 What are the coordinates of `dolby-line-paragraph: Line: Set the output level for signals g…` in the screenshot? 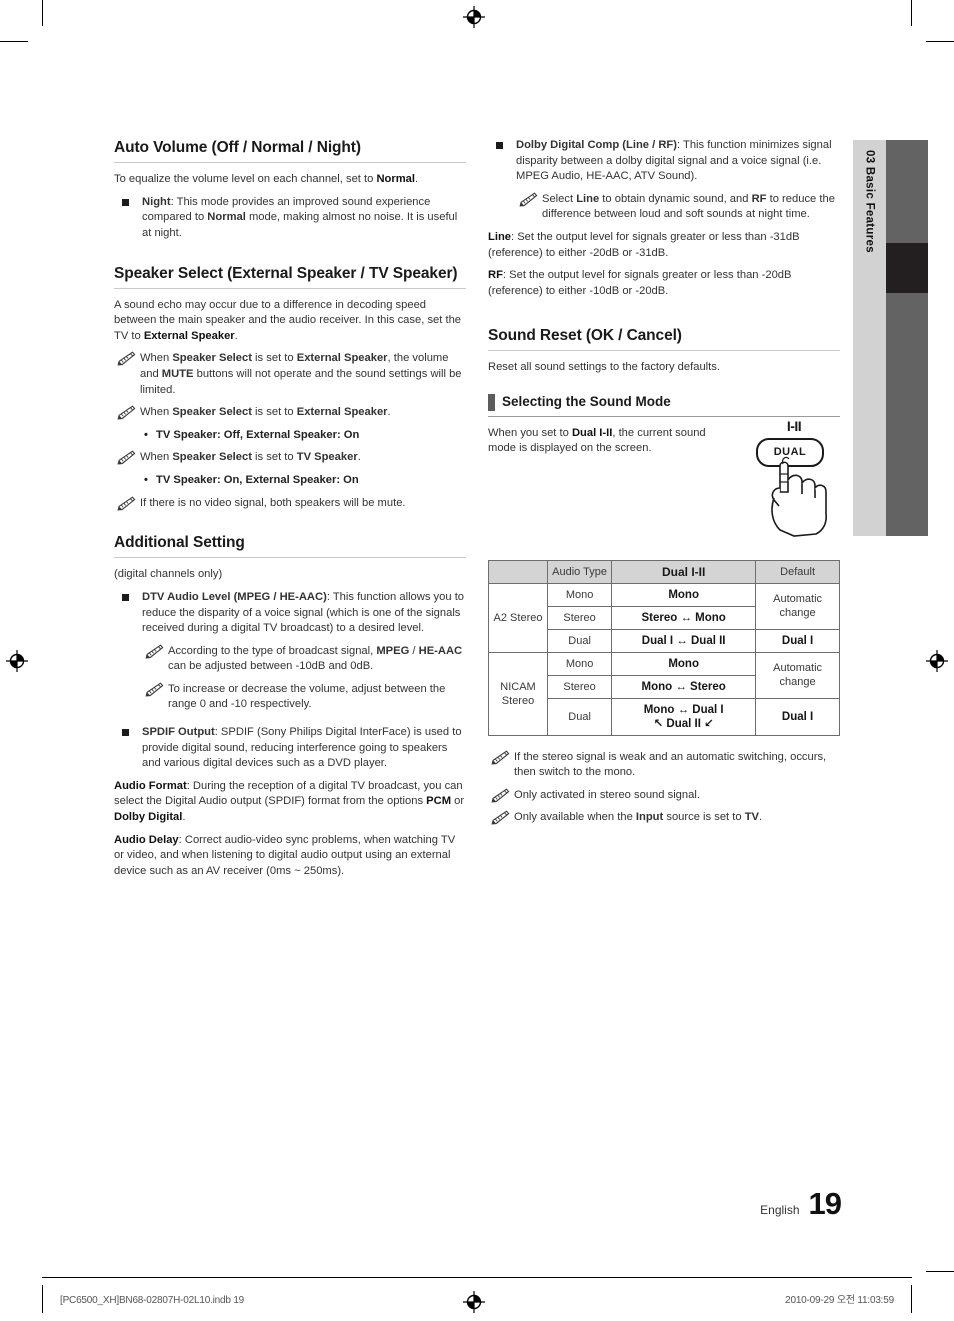 It's located at (664, 245).